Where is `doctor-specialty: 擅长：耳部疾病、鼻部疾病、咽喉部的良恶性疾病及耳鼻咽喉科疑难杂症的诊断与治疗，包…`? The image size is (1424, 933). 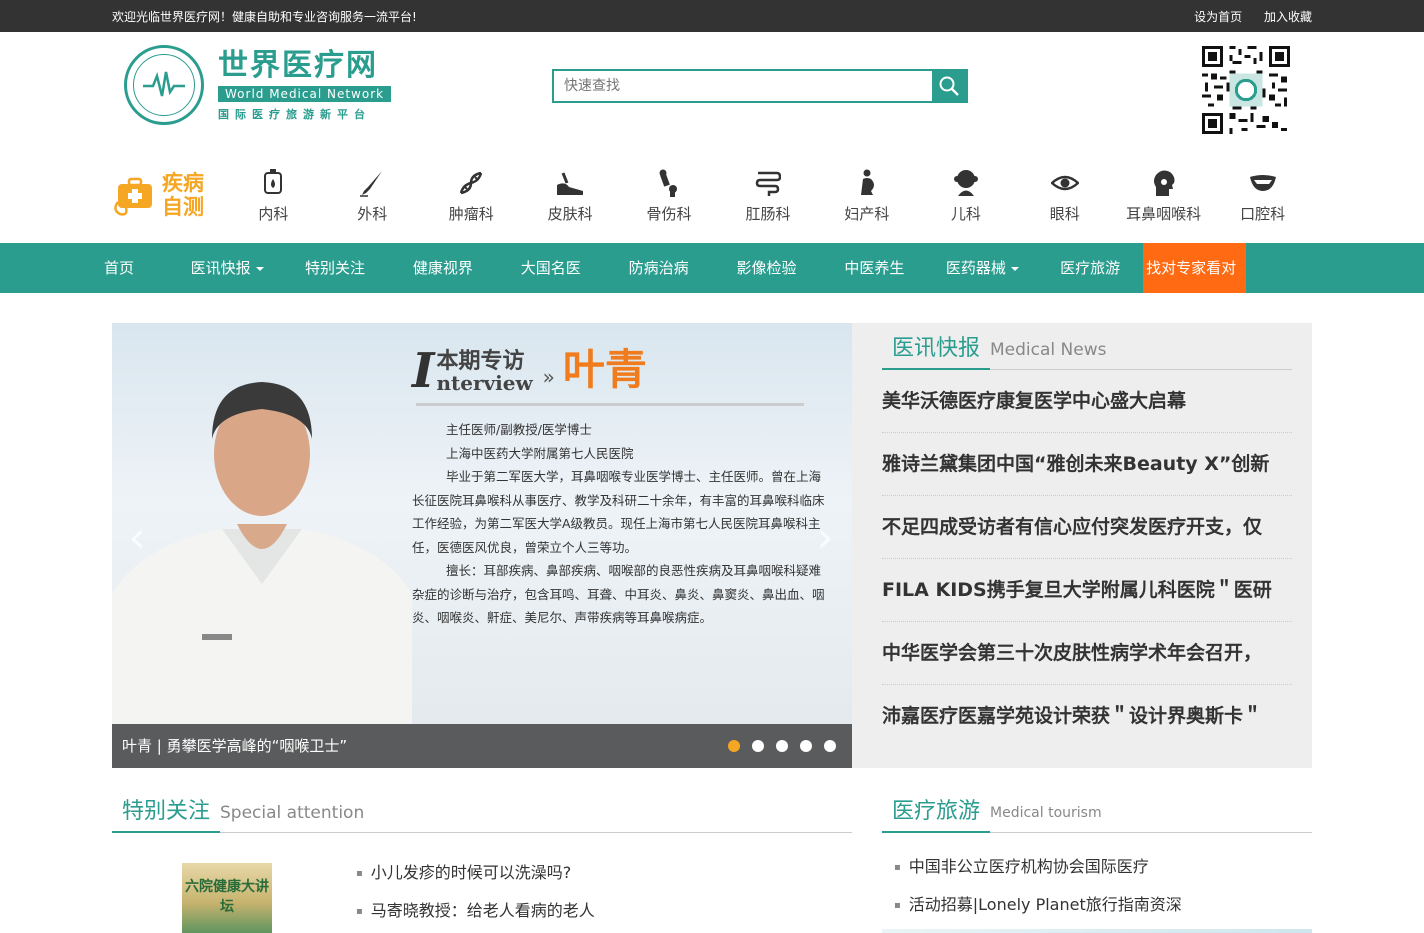
doctor-specialty: 擅长：耳部疾病、鼻部疾病、咽喉部的良恶性疾病及耳鼻咽喉科疑难杂症的诊断与治疗，包… is located at coordinates (618, 594).